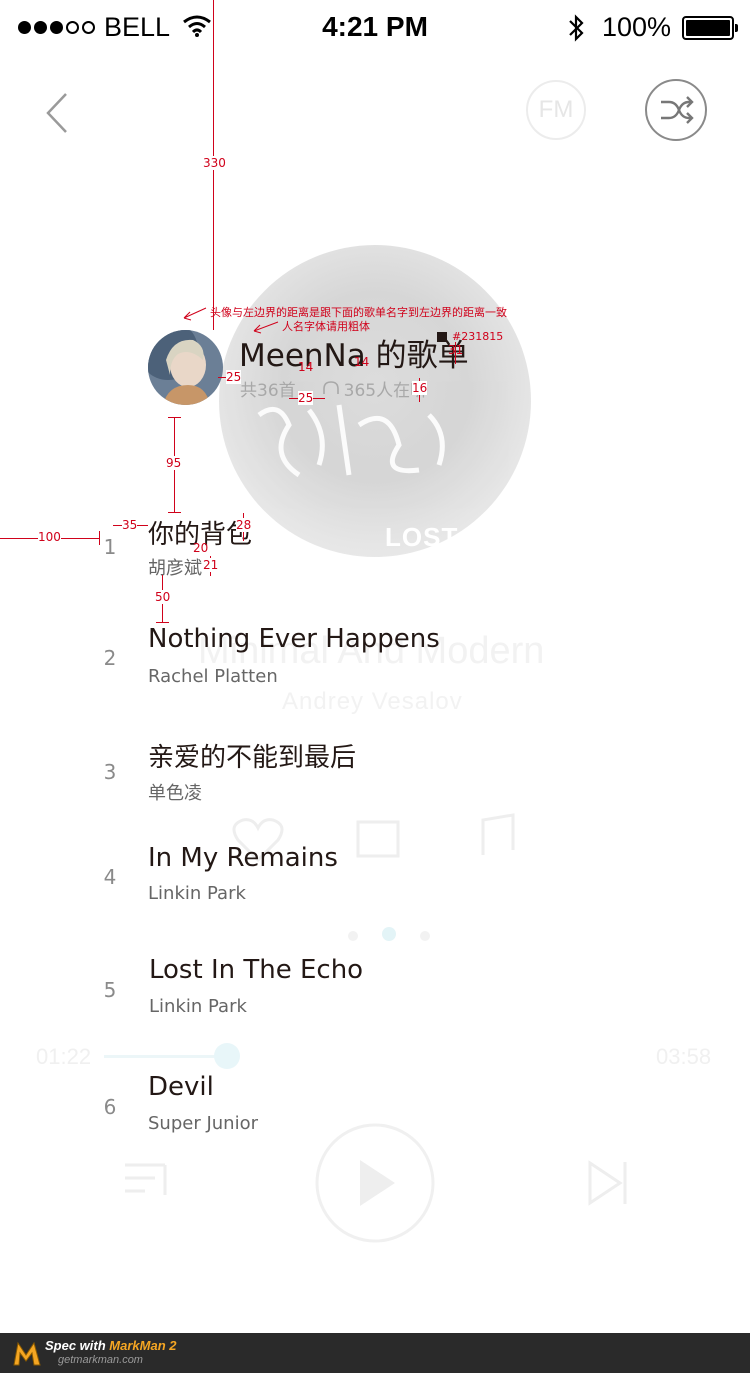 This screenshot has width=750, height=1373. What do you see at coordinates (110, 772) in the screenshot?
I see `song-number: 3` at bounding box center [110, 772].